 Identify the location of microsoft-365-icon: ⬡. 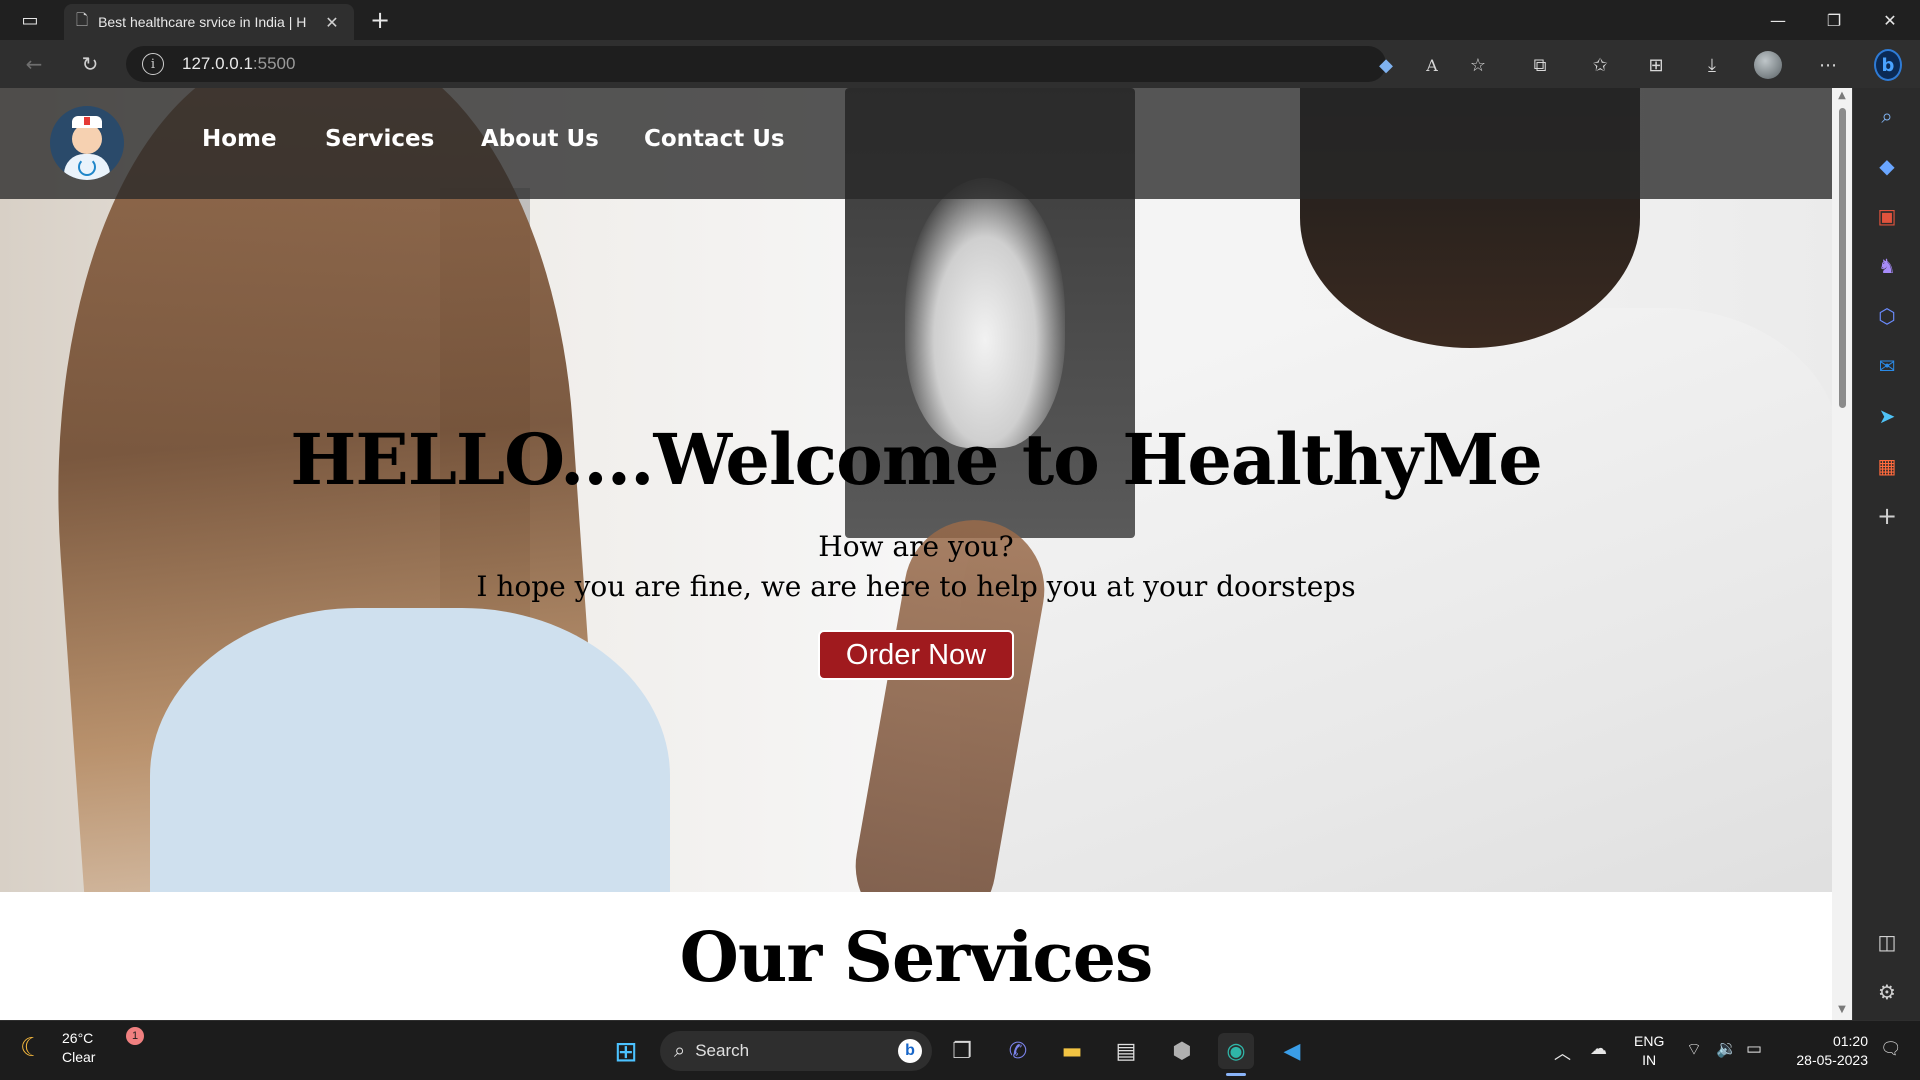
(1887, 316).